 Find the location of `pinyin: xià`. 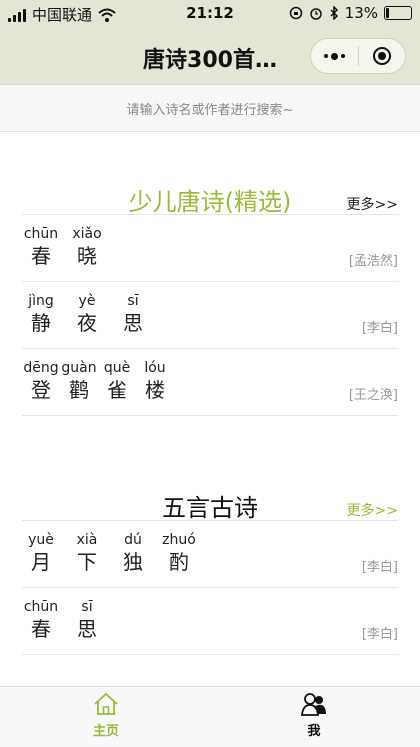

pinyin: xià is located at coordinates (87, 540).